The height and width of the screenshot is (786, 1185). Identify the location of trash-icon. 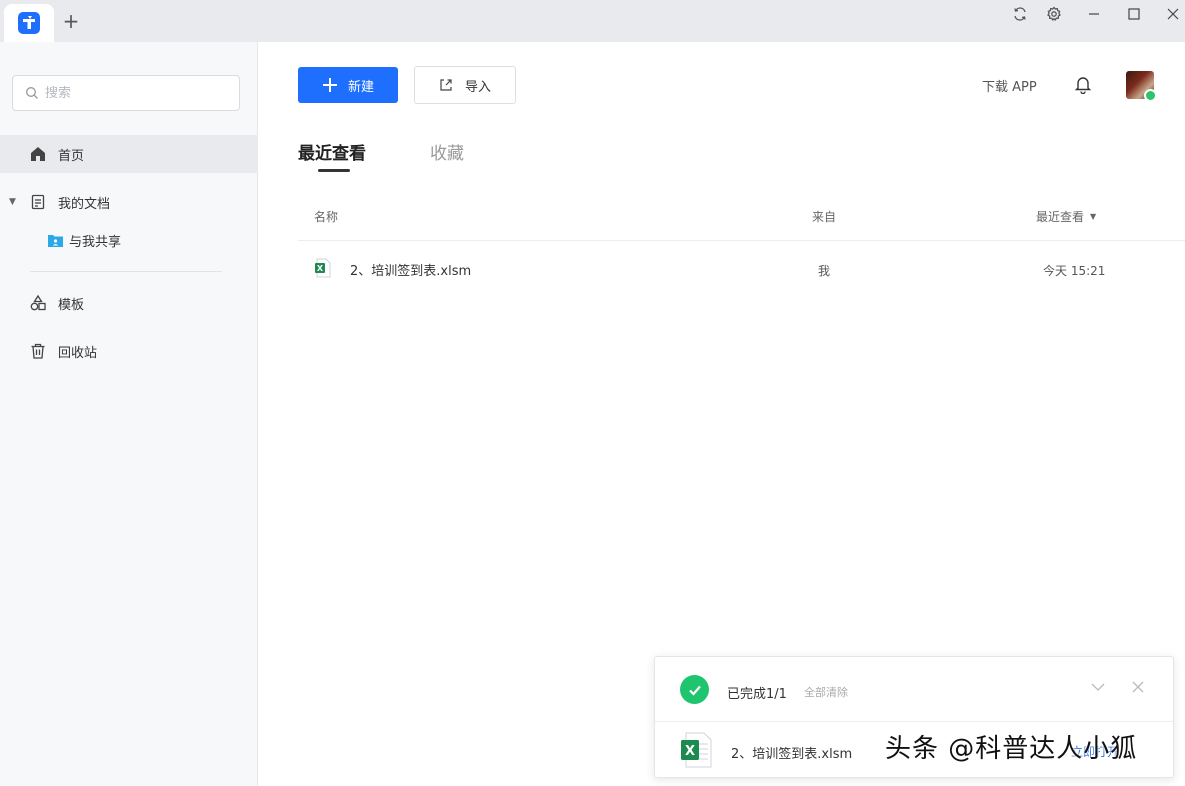
(38, 351).